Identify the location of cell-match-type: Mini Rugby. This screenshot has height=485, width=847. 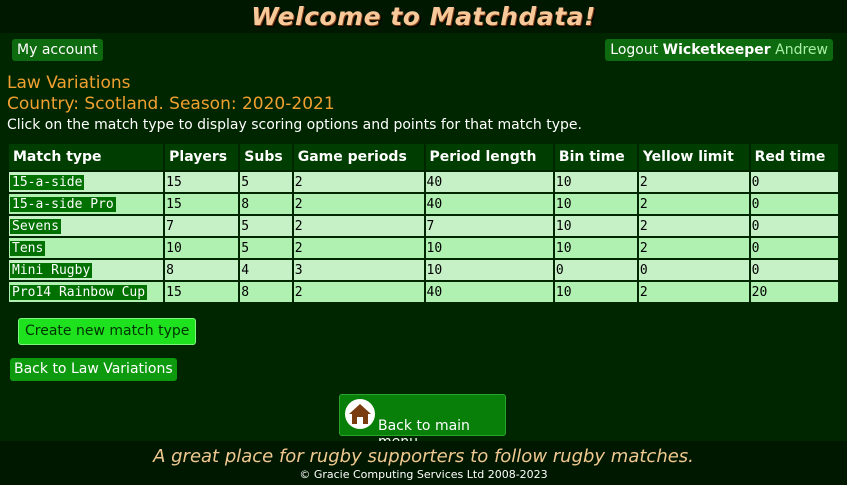
(86, 270).